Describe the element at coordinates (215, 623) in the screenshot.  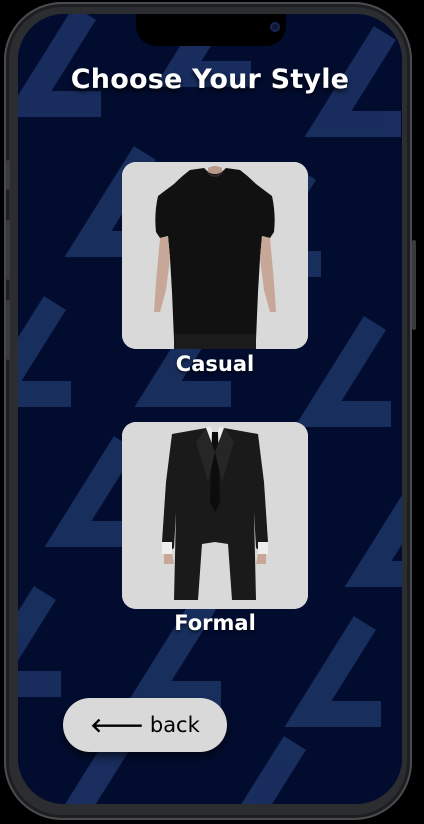
I see `formal-label: Formal` at that location.